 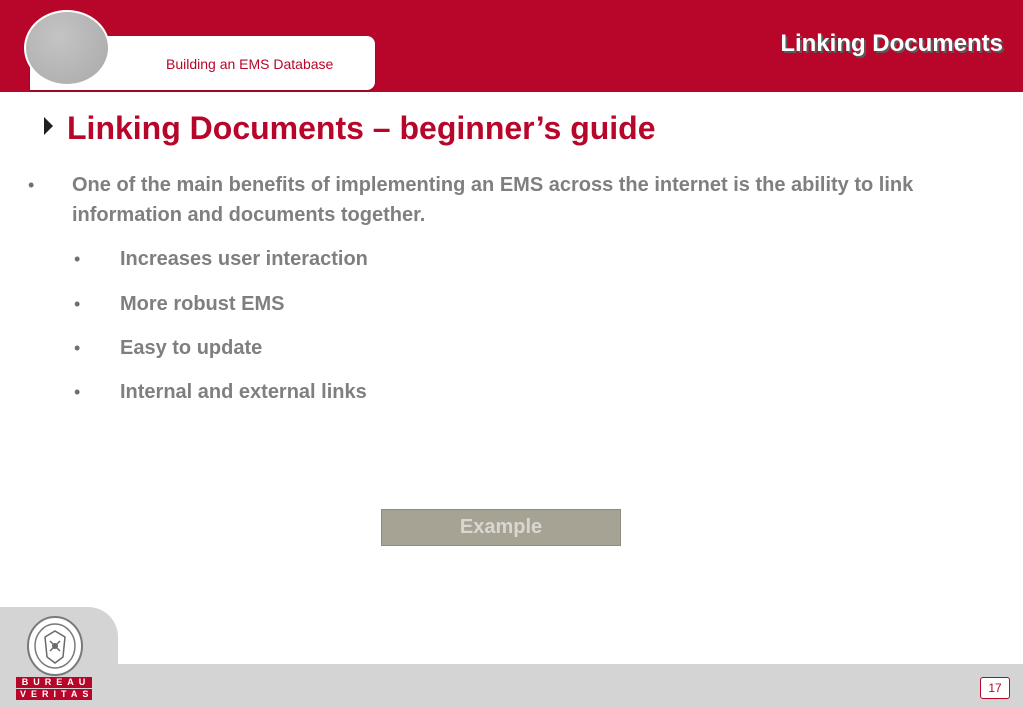 I want to click on list-item: More robust EMS, so click(x=202, y=304).